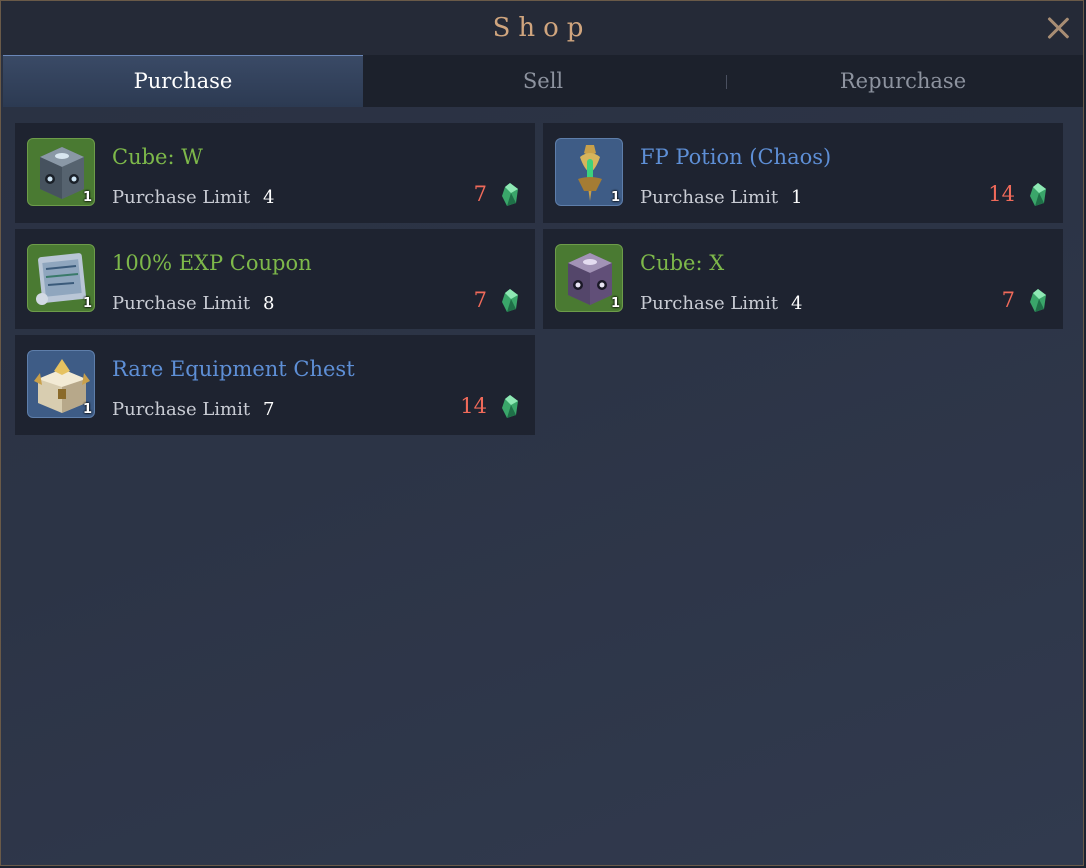  What do you see at coordinates (183, 81) in the screenshot?
I see `tab-purchase: Purchase` at bounding box center [183, 81].